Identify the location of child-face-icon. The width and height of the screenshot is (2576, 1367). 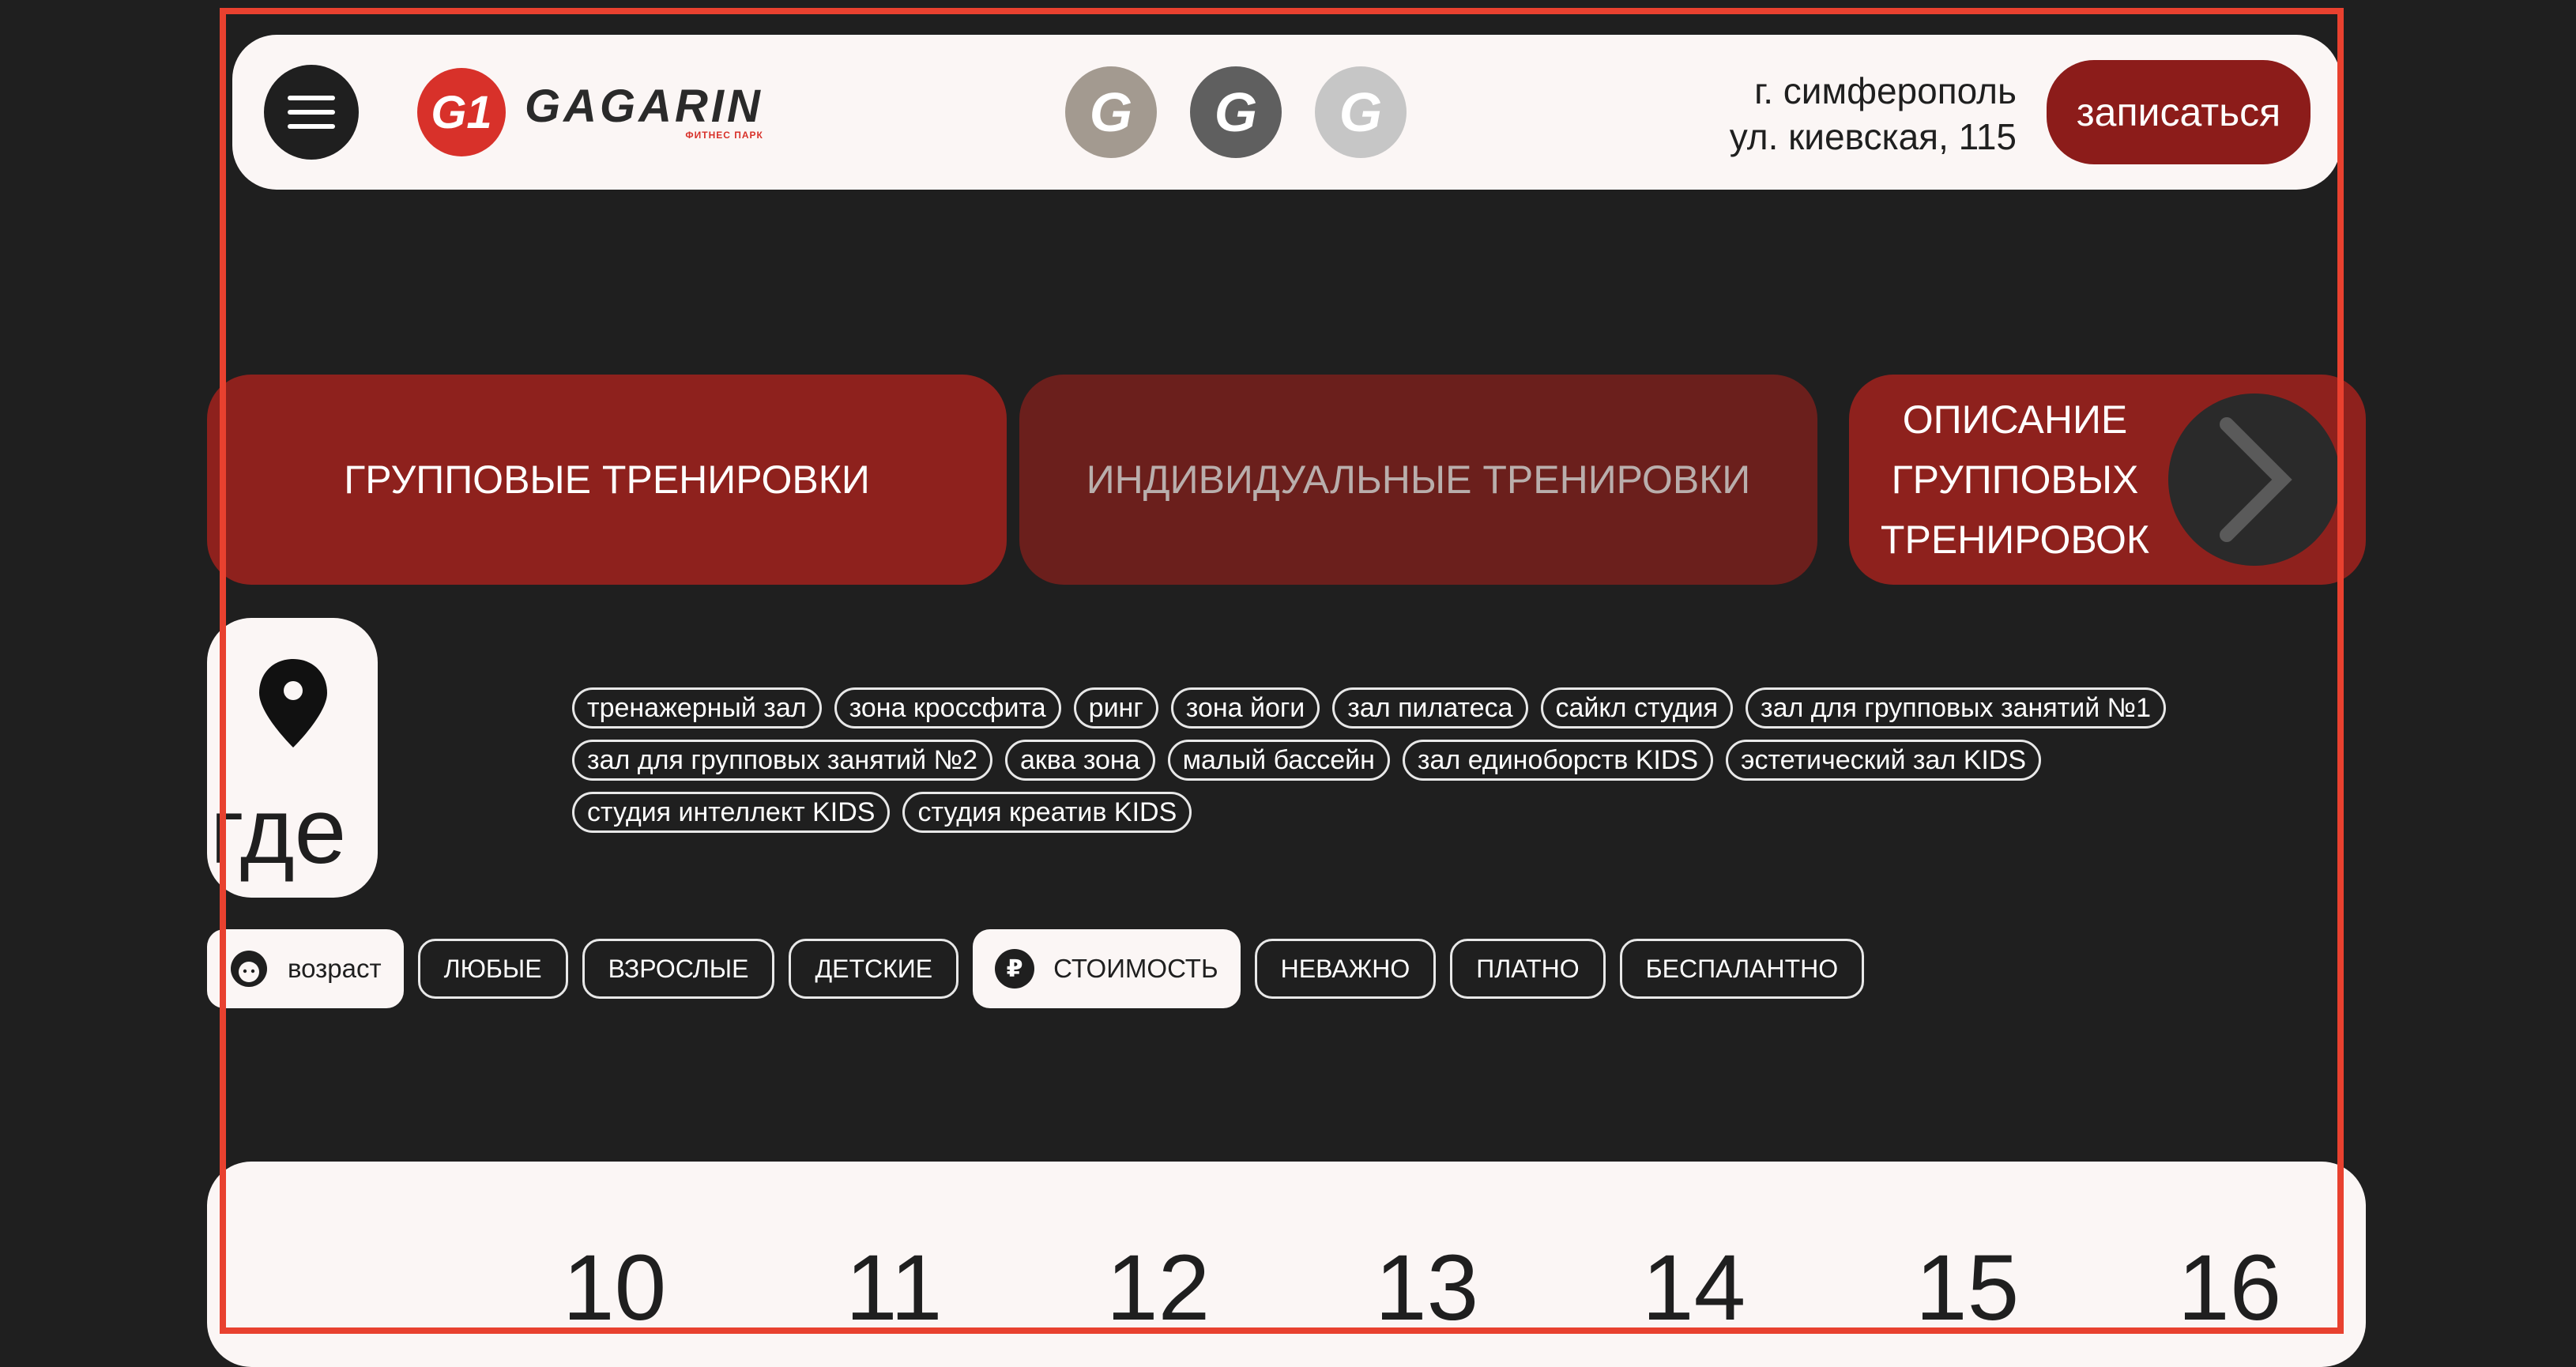
(249, 969).